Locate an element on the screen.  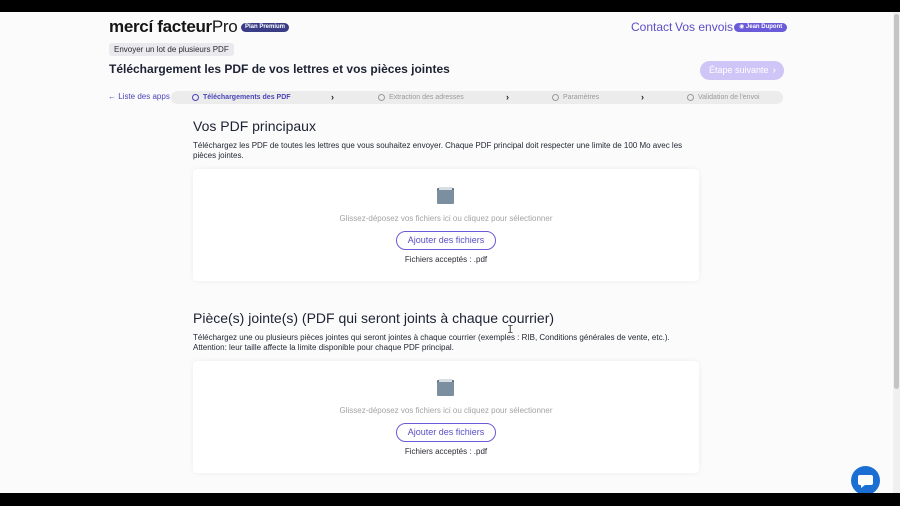
back-link-label: Liste des apps is located at coordinates (144, 96).